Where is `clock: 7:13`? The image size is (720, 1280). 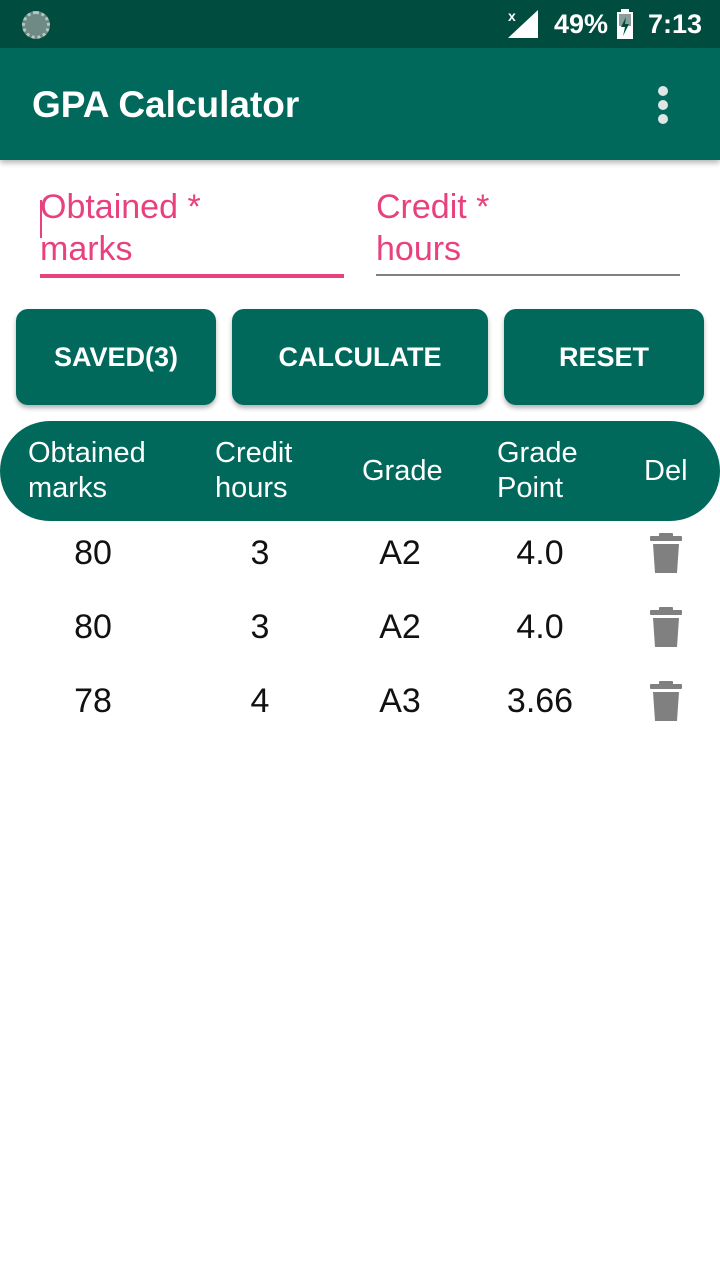 clock: 7:13 is located at coordinates (675, 24).